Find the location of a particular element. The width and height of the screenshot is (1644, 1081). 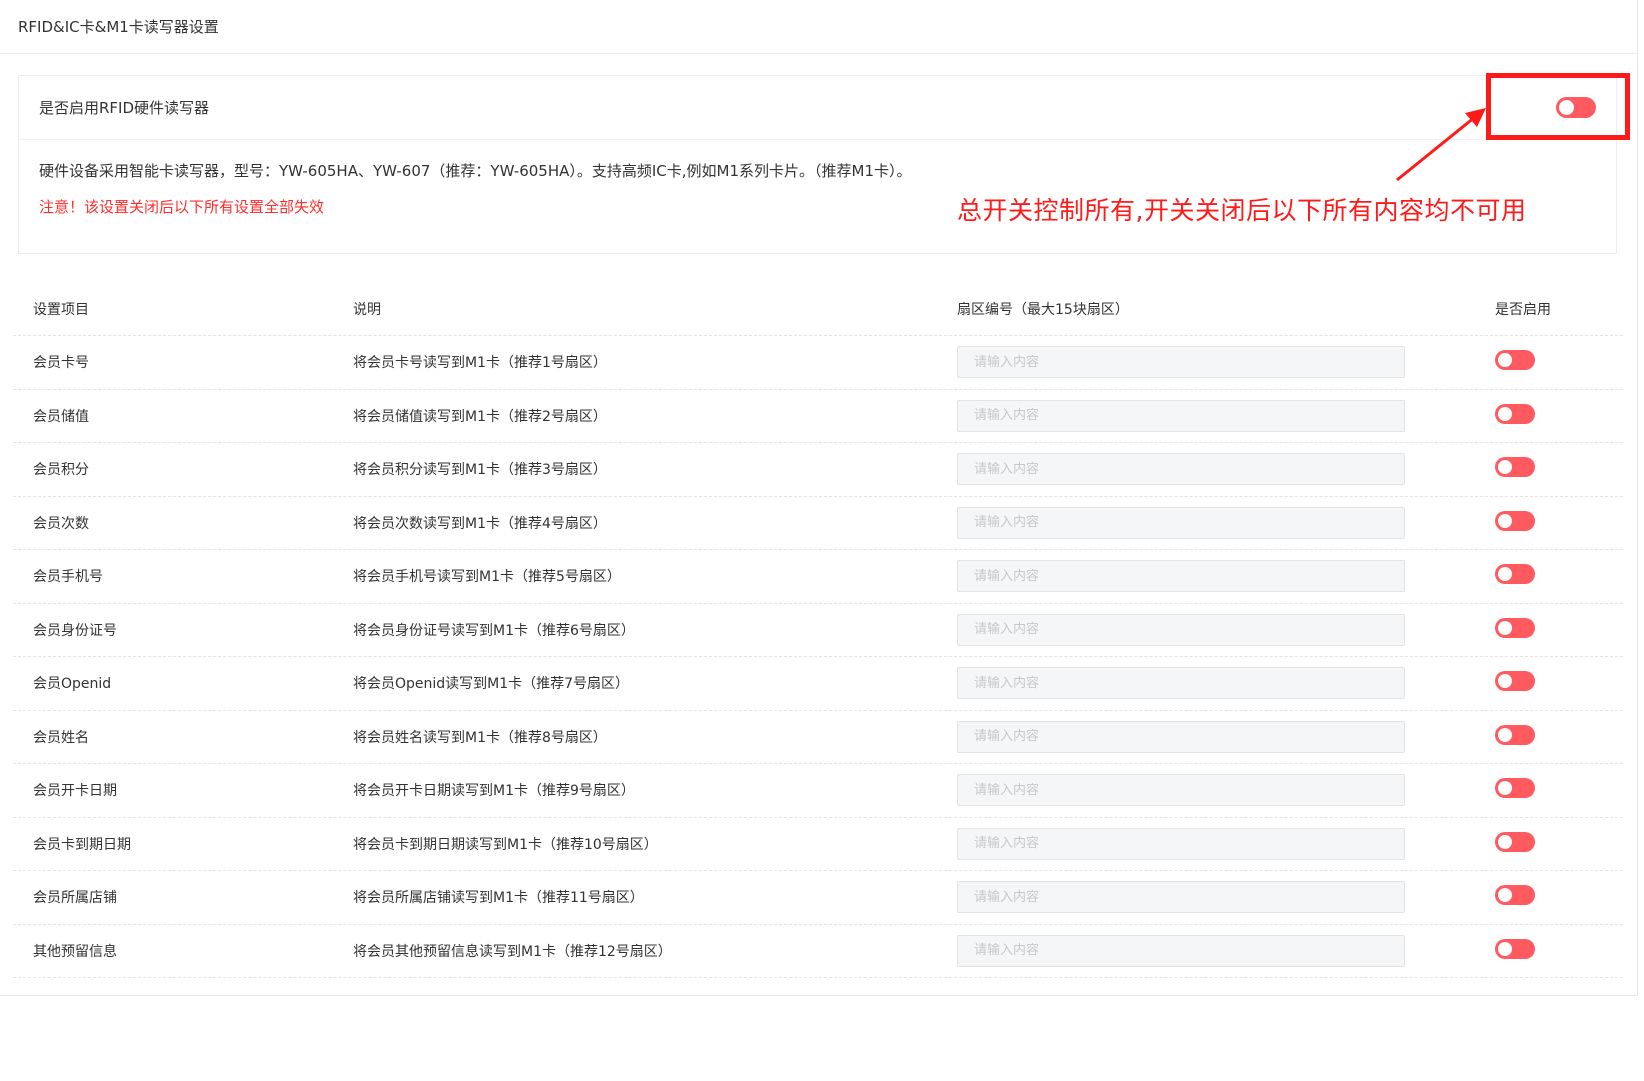

table-row: 会员身份证号 将会员身份证号读写到M1卡（推荐6号扇区） is located at coordinates (818, 630).